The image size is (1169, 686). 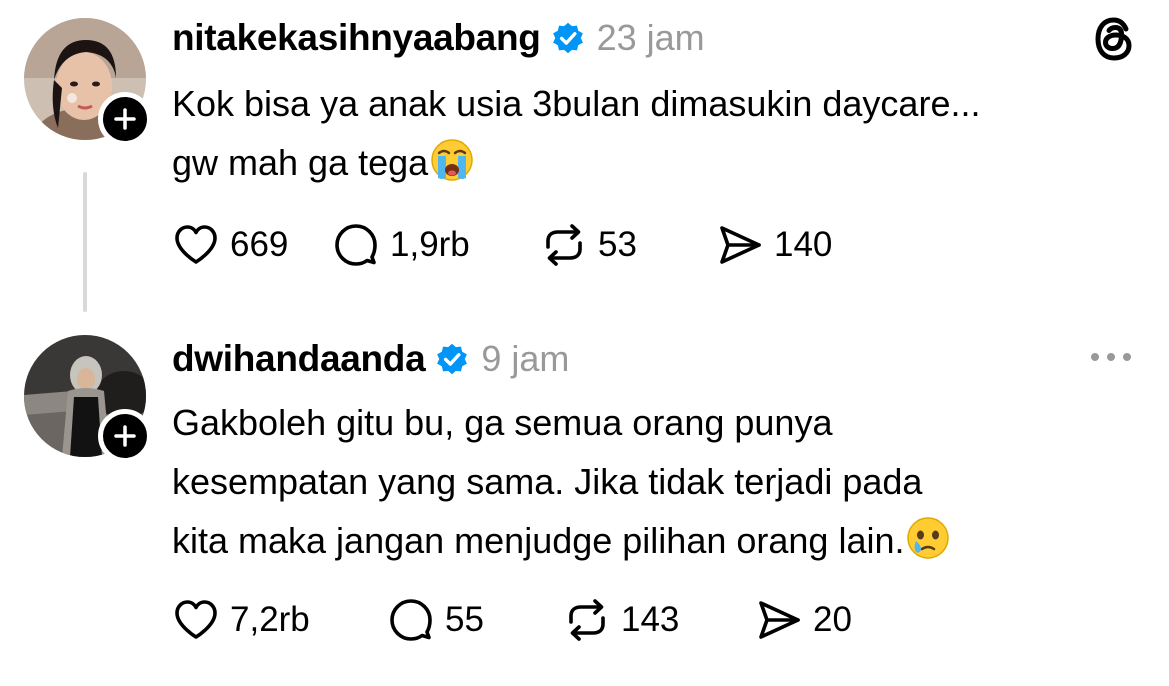 What do you see at coordinates (259, 244) in the screenshot?
I see `like-count: 669` at bounding box center [259, 244].